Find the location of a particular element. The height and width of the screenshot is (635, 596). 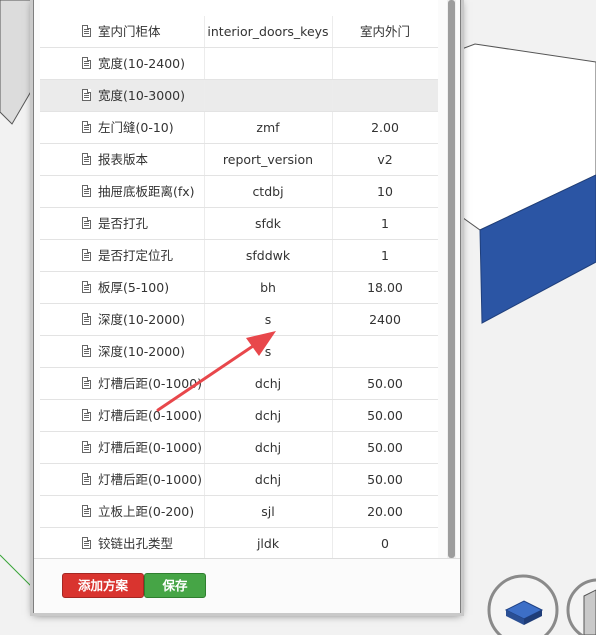

parameter-name-cell: 是否打孔 is located at coordinates (122, 223).